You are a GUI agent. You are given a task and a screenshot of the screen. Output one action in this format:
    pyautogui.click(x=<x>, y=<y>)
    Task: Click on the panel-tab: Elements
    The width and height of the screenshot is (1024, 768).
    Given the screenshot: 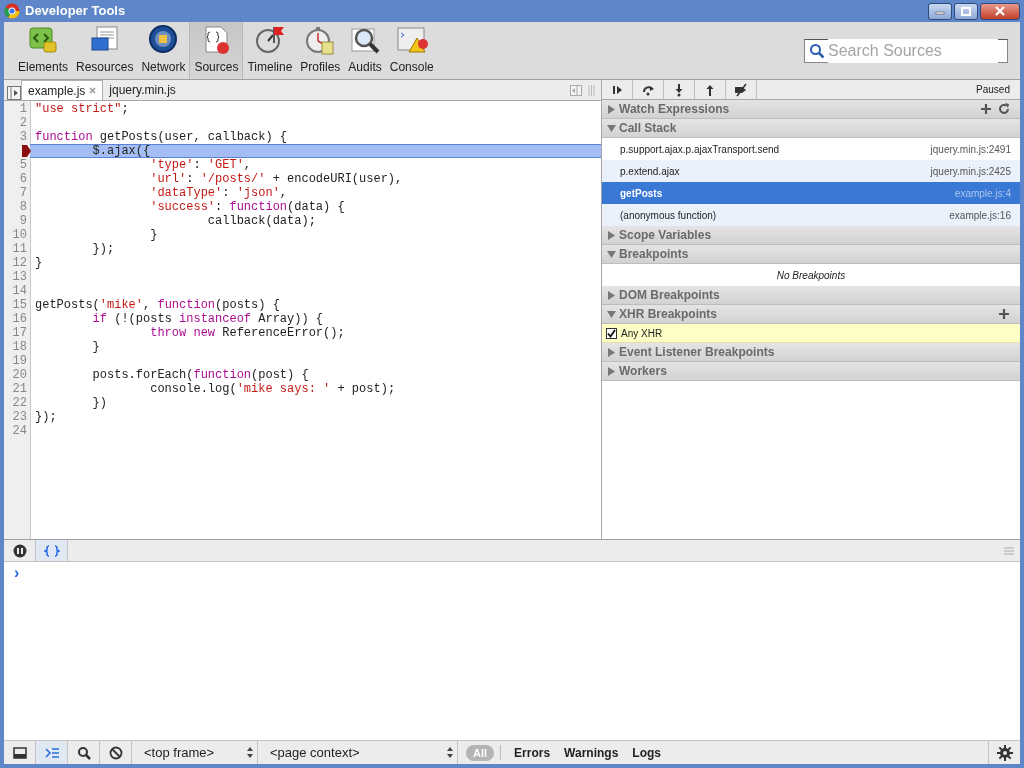 What is the action you would take?
    pyautogui.click(x=43, y=50)
    